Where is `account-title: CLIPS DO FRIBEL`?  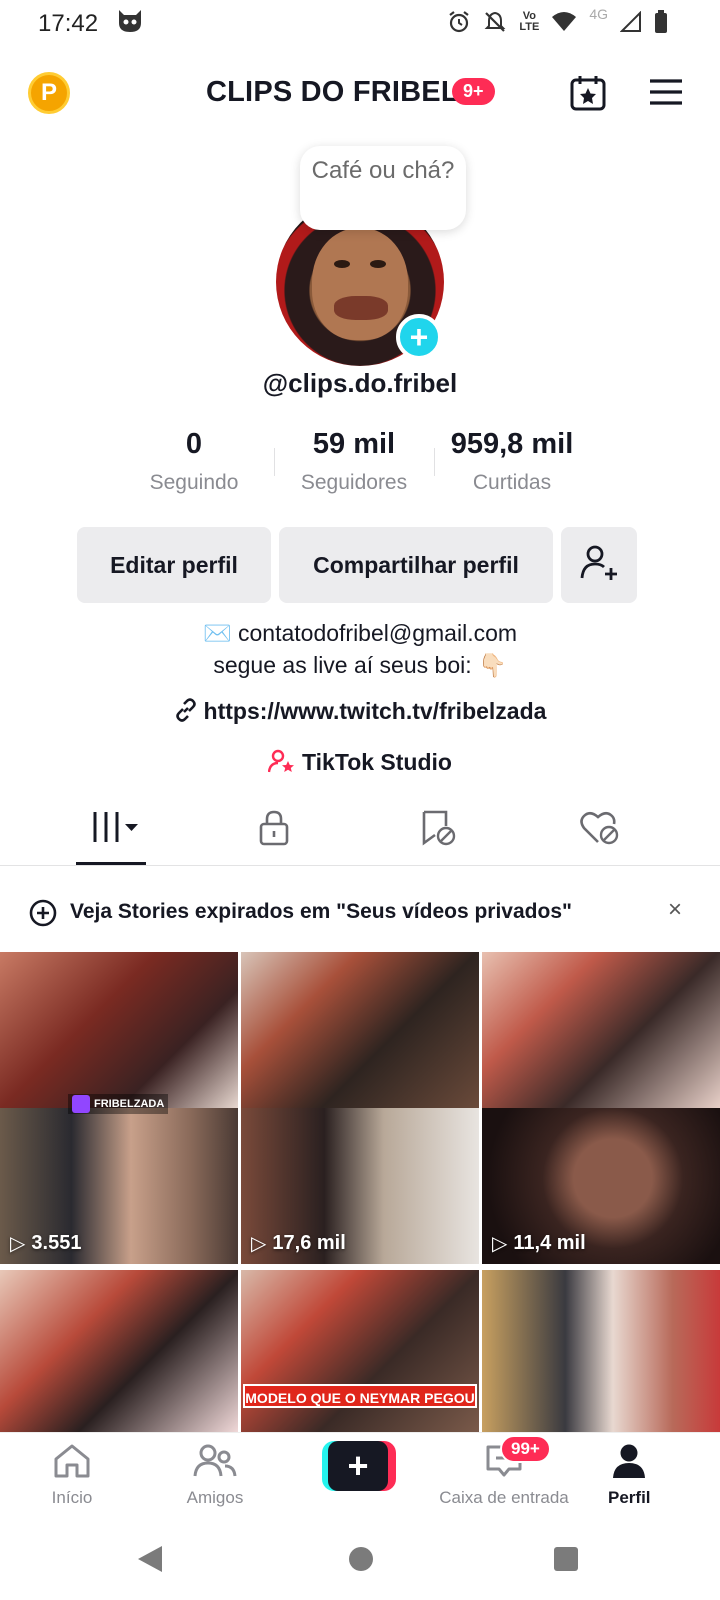 account-title: CLIPS DO FRIBEL is located at coordinates (332, 92).